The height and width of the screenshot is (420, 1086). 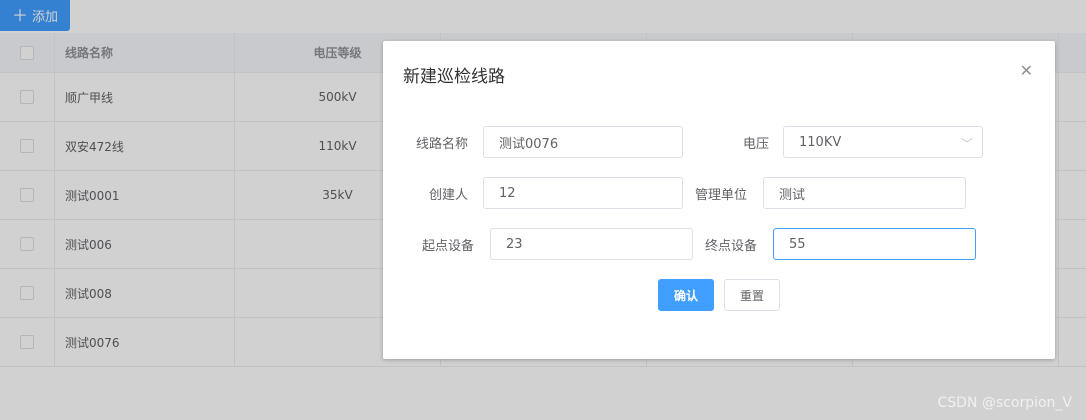 What do you see at coordinates (449, 195) in the screenshot?
I see `creator-label: 创建人` at bounding box center [449, 195].